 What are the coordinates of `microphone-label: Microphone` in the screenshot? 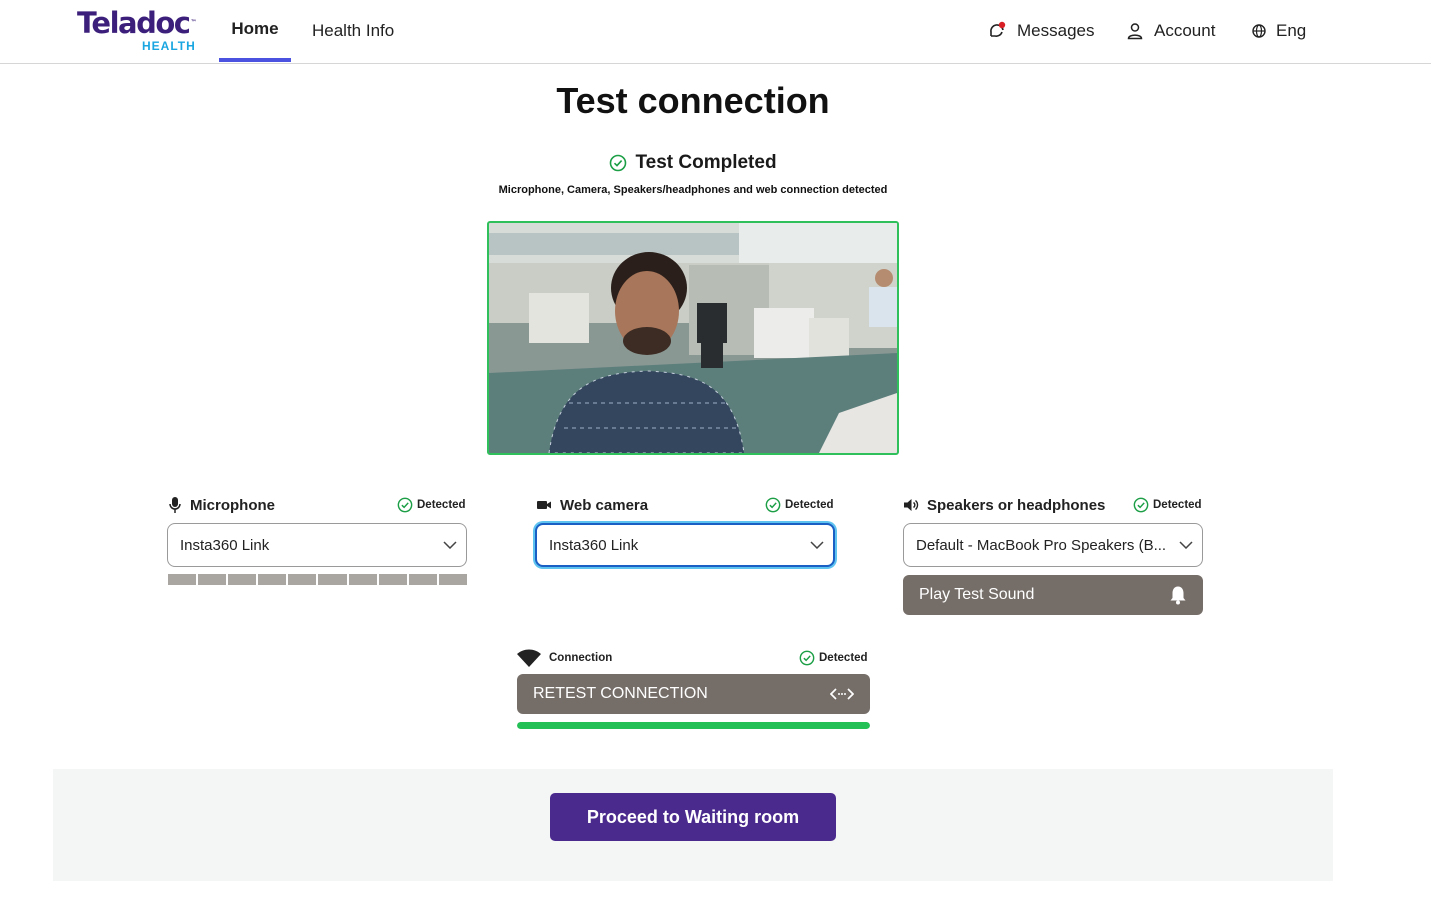 It's located at (221, 505).